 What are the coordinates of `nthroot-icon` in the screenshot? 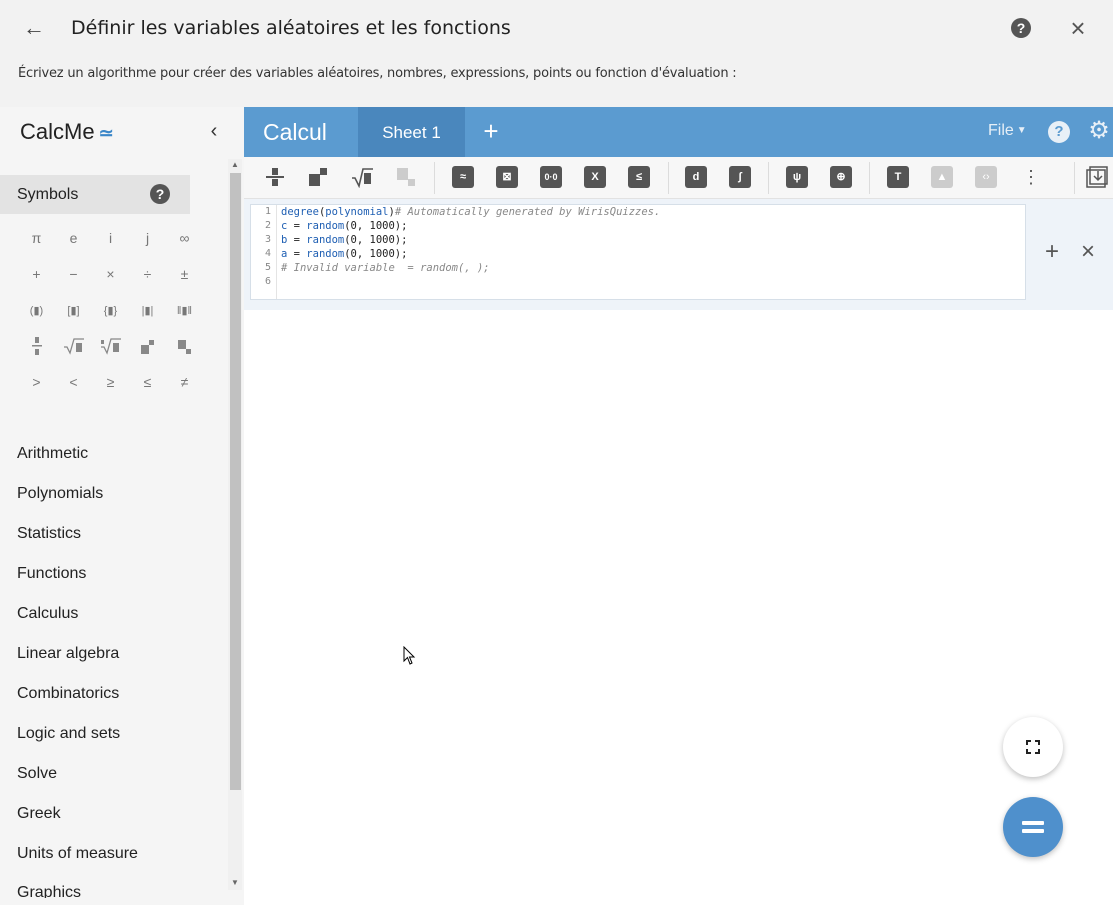 It's located at (110, 346).